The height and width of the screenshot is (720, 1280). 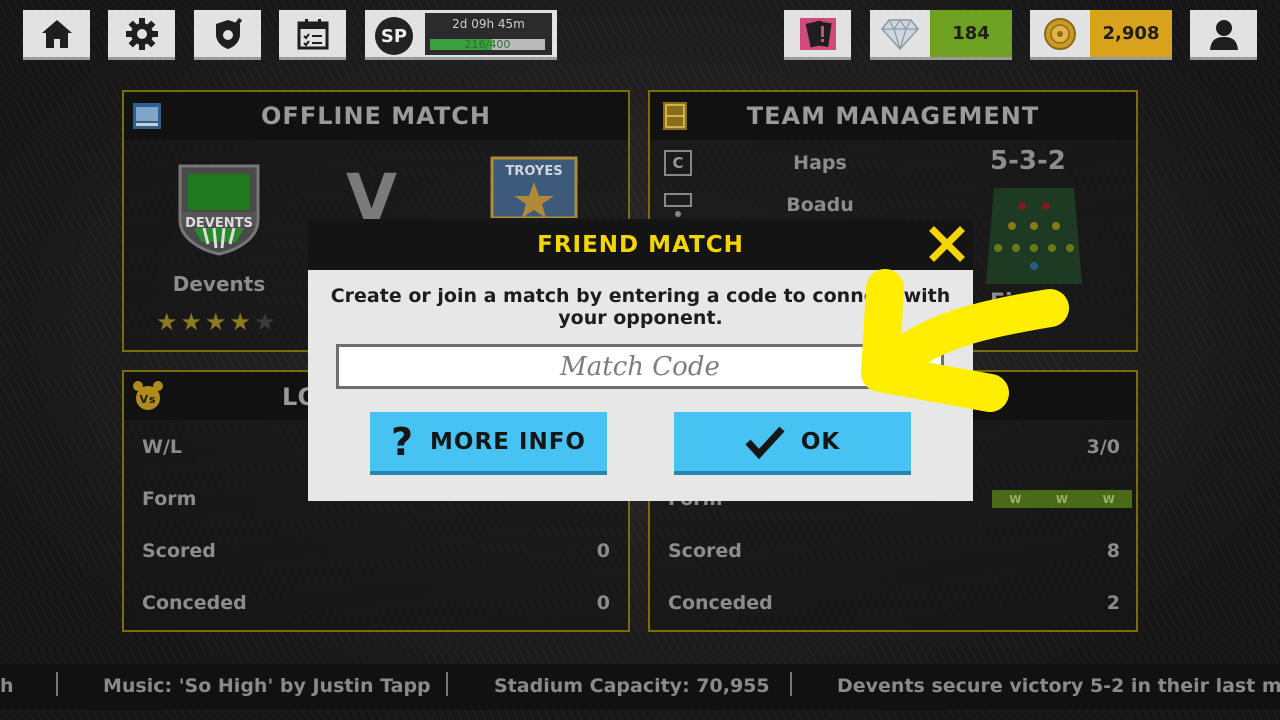 I want to click on sp-progress-bar: 216/400, so click(x=487, y=44).